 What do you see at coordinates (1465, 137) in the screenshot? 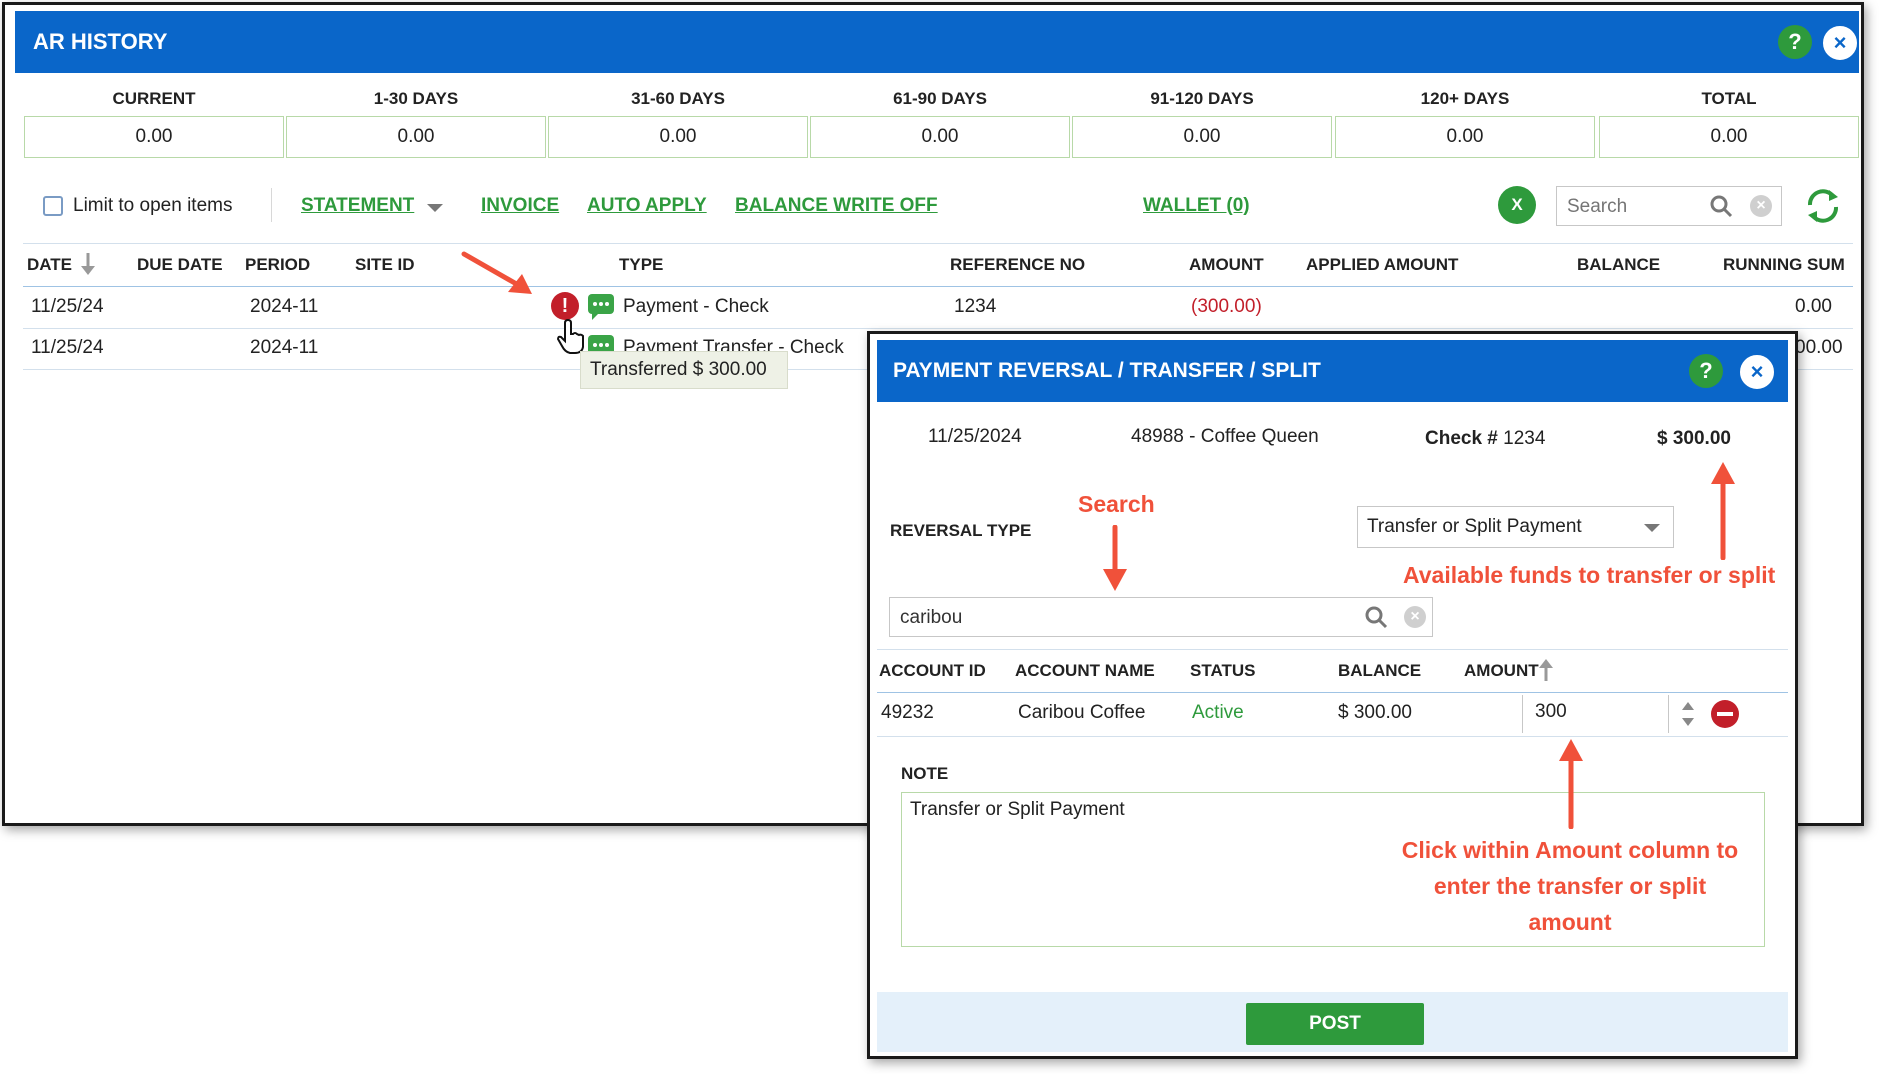
I see `aging-value-120-plus: 0.00` at bounding box center [1465, 137].